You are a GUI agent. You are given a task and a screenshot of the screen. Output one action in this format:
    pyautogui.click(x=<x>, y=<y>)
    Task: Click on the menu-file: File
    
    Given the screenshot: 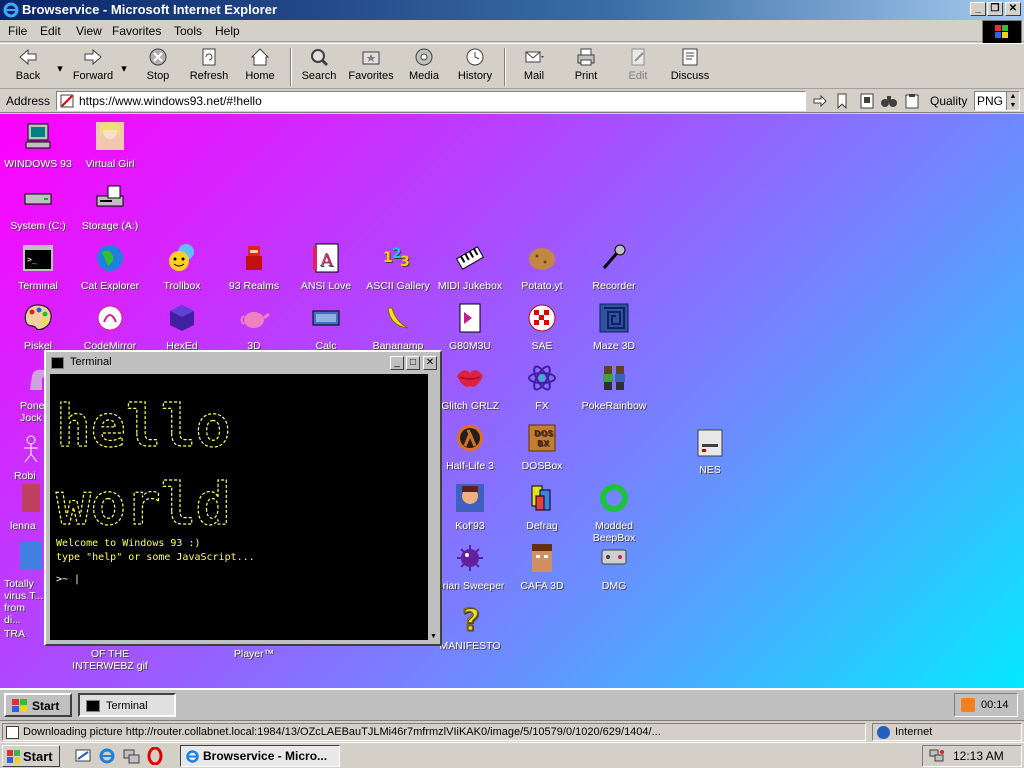 What is the action you would take?
    pyautogui.click(x=17, y=31)
    